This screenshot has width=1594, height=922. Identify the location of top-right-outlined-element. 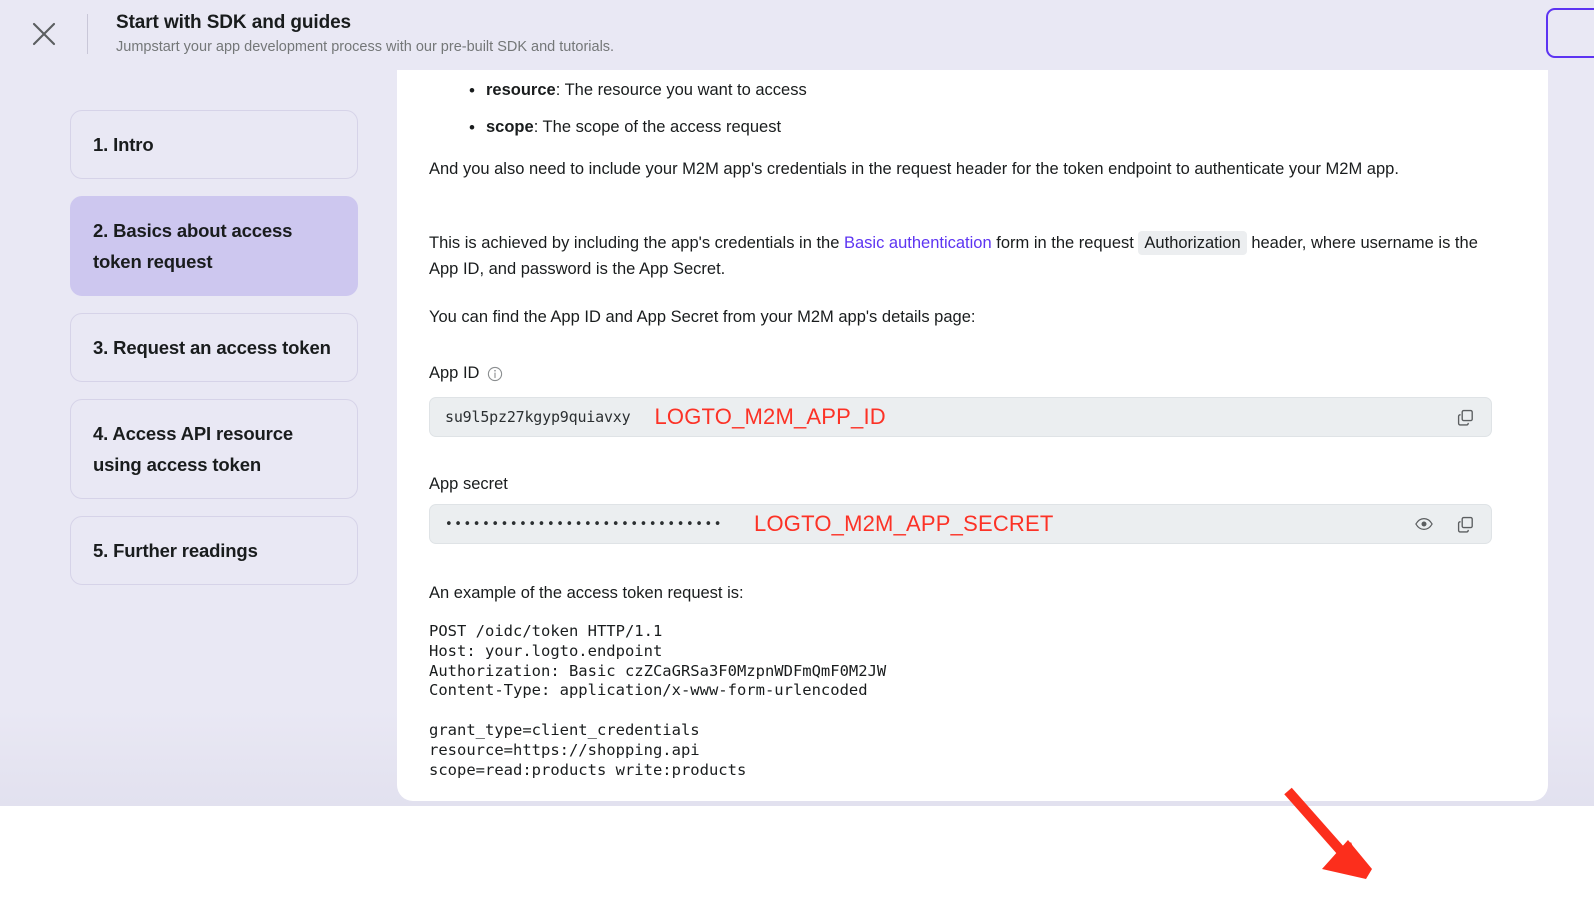
(1570, 33).